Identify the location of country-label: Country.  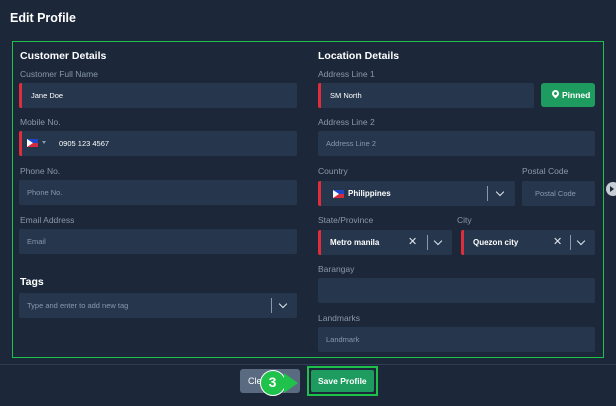
(333, 171).